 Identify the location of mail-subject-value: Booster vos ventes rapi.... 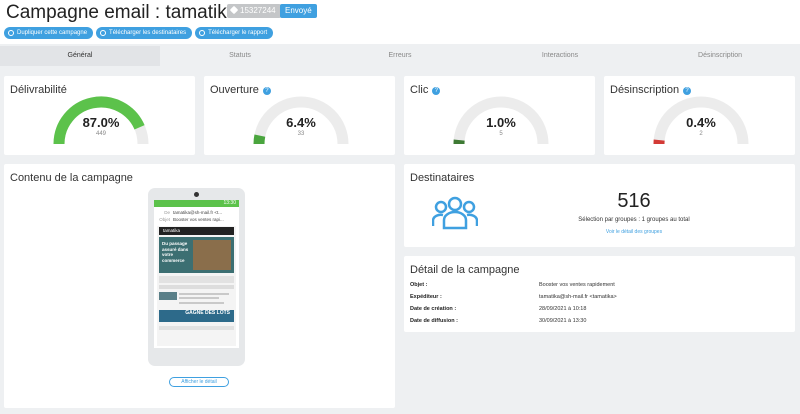
(198, 219).